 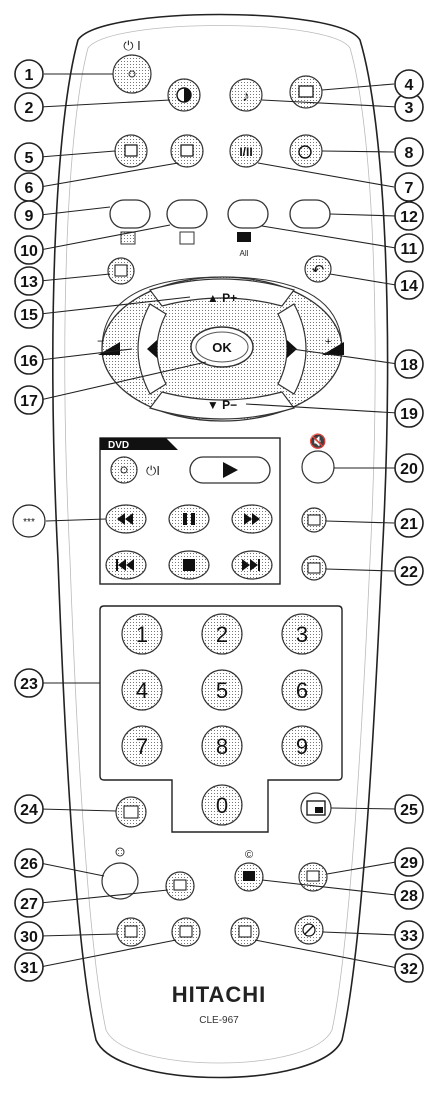 I want to click on callout-31: 31, so click(x=29, y=967).